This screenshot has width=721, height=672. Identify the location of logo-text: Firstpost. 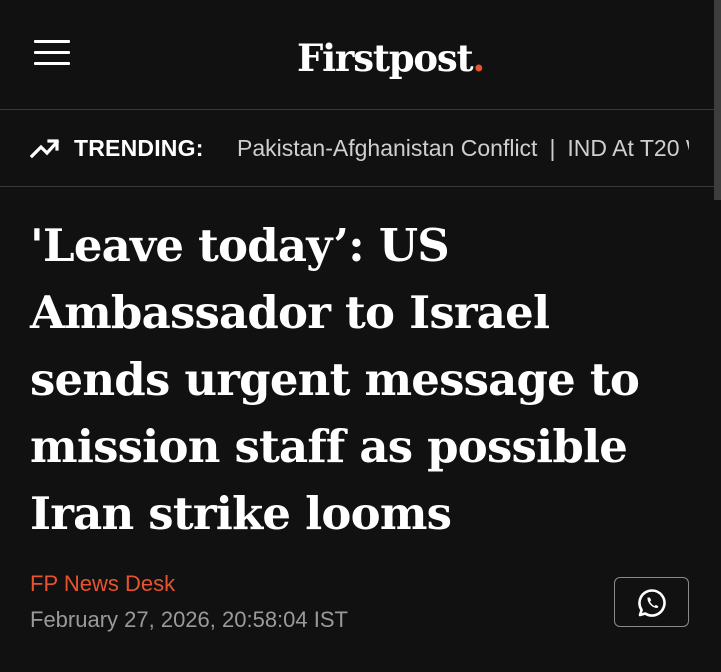
(385, 58).